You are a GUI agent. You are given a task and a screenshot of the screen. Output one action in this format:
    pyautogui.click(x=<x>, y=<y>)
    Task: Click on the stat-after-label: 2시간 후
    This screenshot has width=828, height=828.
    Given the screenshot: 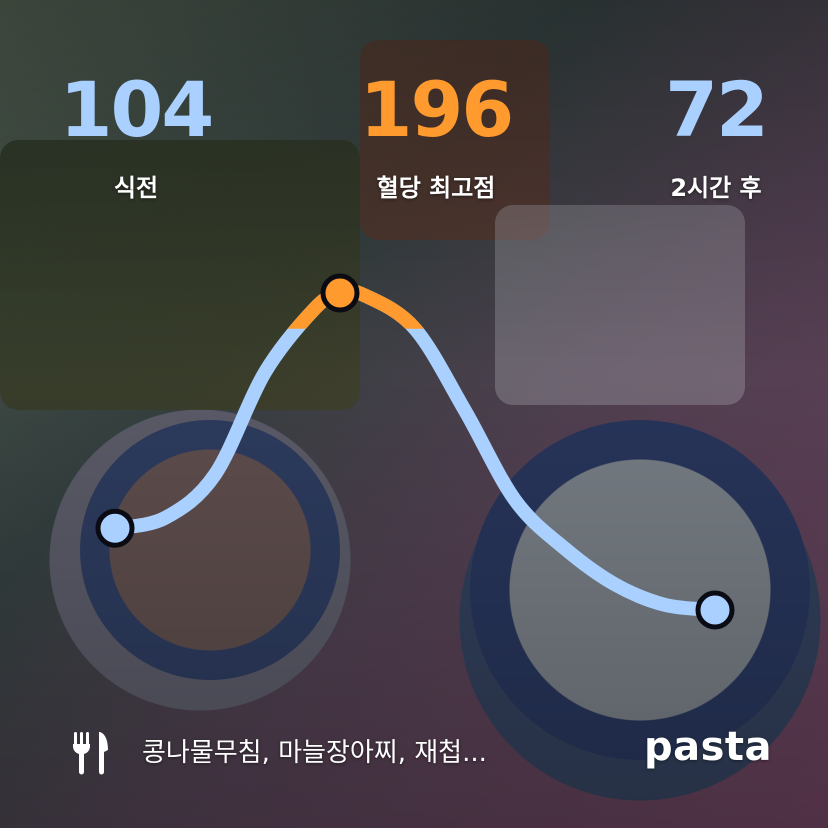 What is the action you would take?
    pyautogui.click(x=716, y=188)
    